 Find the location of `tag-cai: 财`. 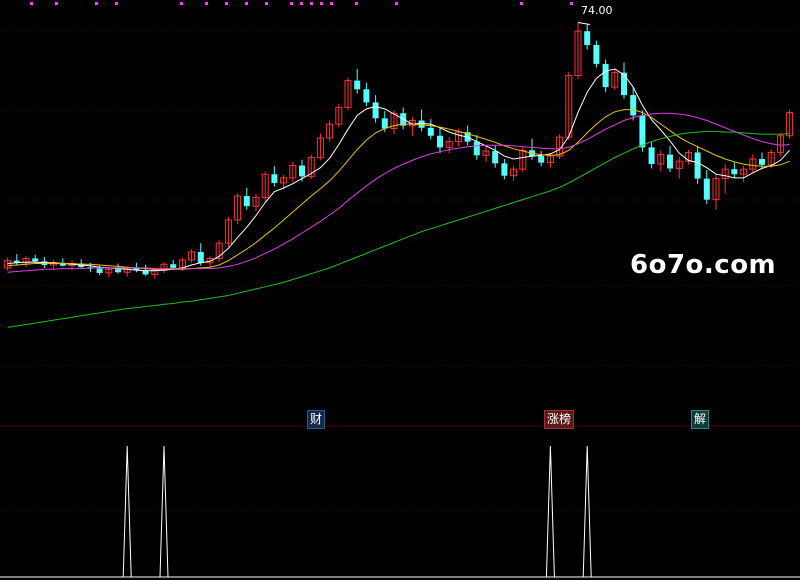

tag-cai: 财 is located at coordinates (316, 419).